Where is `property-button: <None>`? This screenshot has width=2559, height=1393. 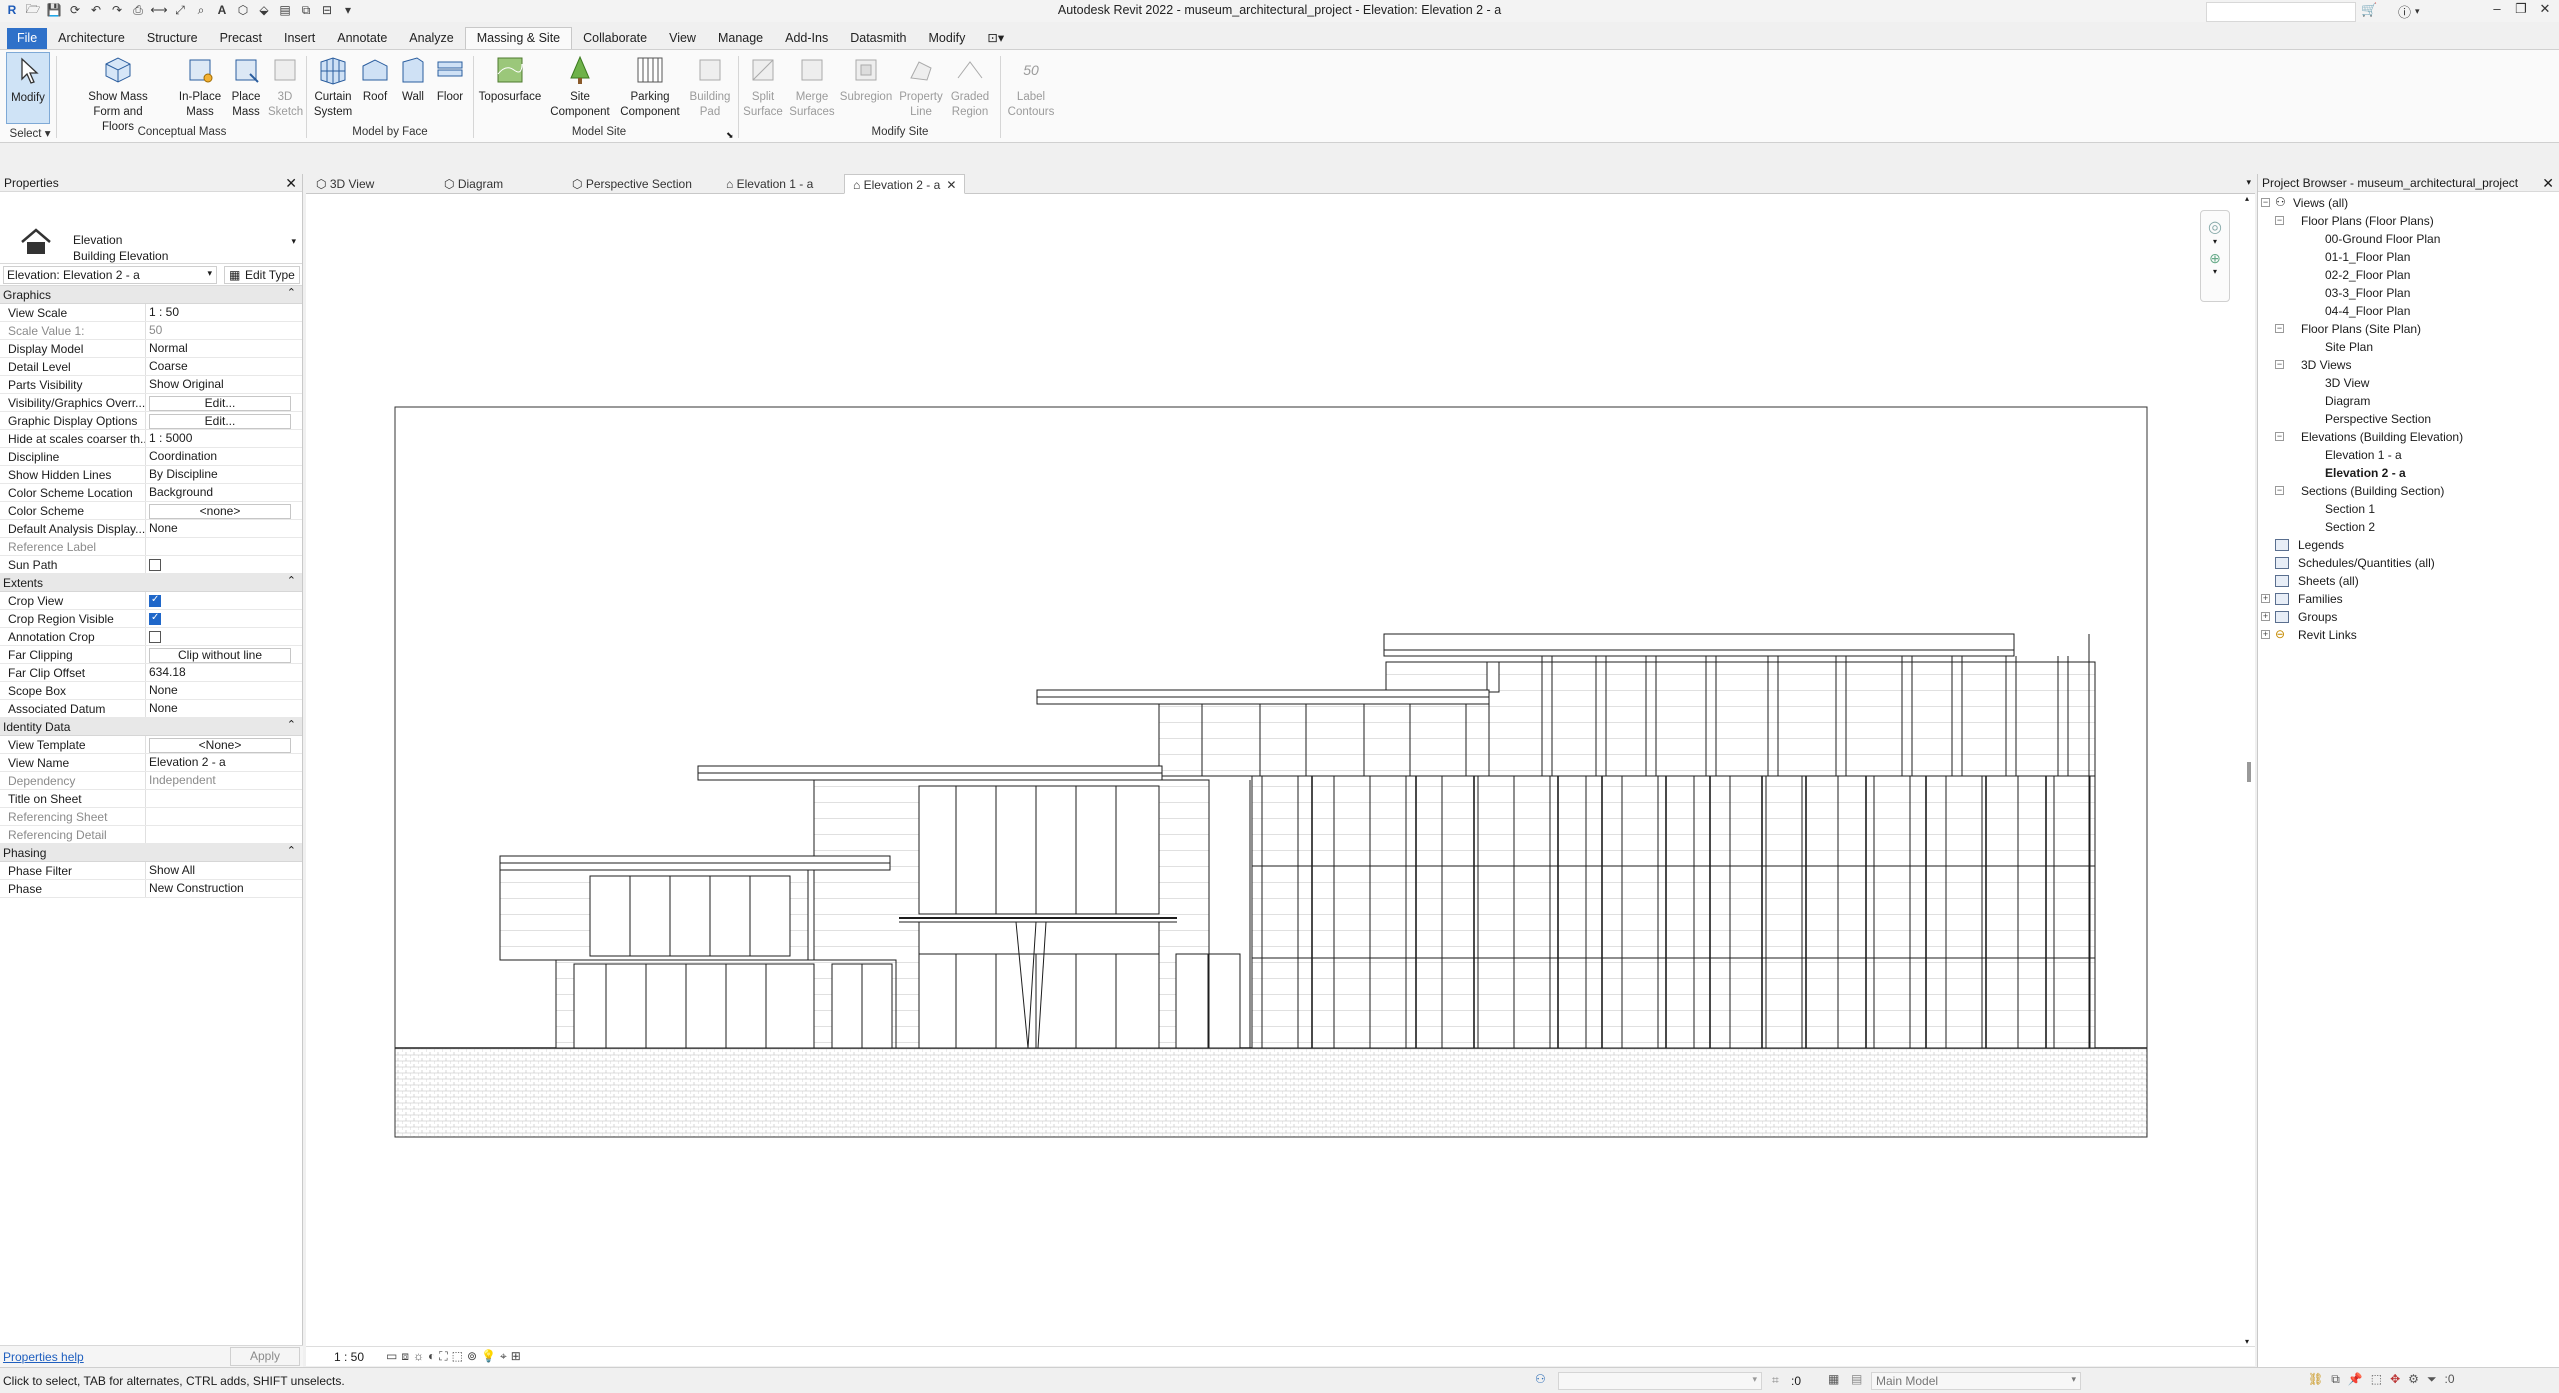
property-button: <None> is located at coordinates (224, 744).